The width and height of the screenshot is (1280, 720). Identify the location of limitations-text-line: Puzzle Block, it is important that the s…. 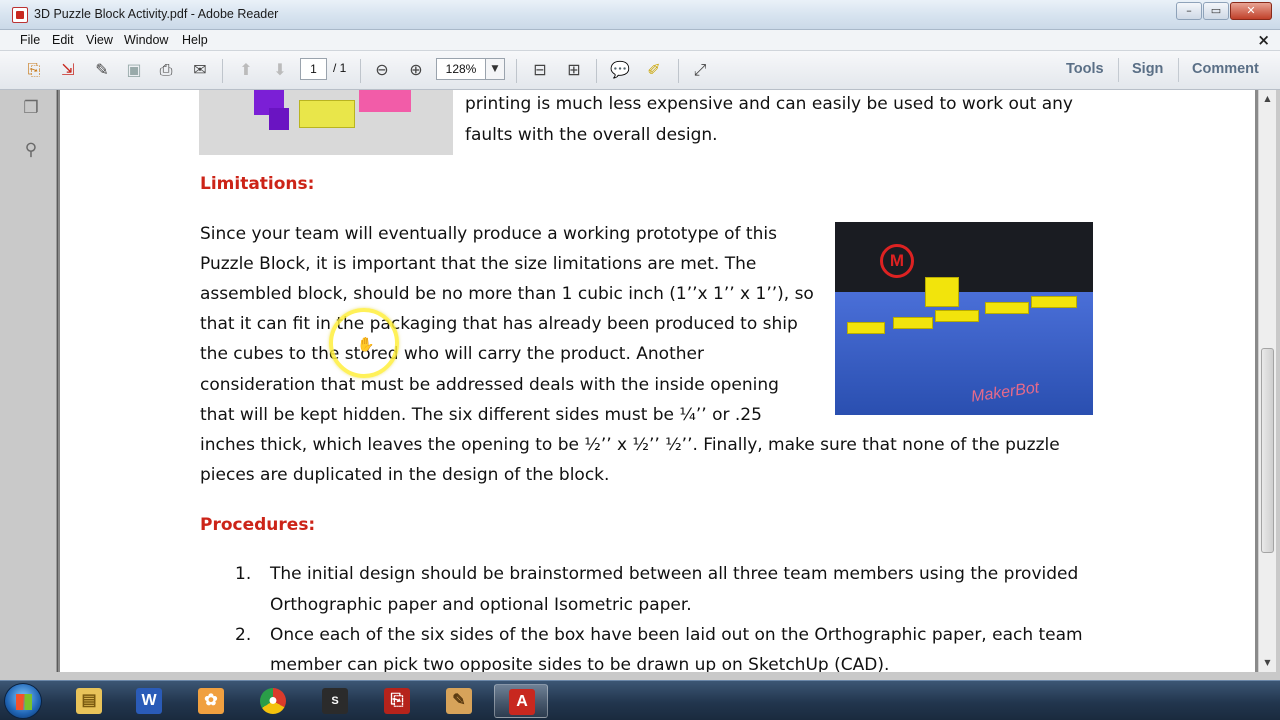
(478, 264).